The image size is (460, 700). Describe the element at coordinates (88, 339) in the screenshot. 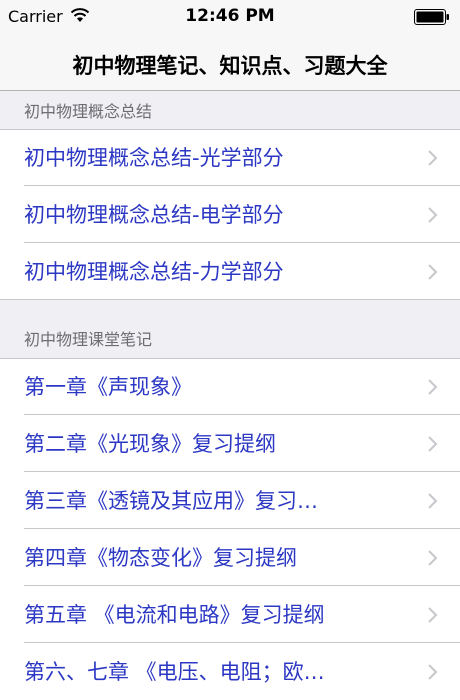

I see `section-header-label: 初中物理课堂笔记` at that location.